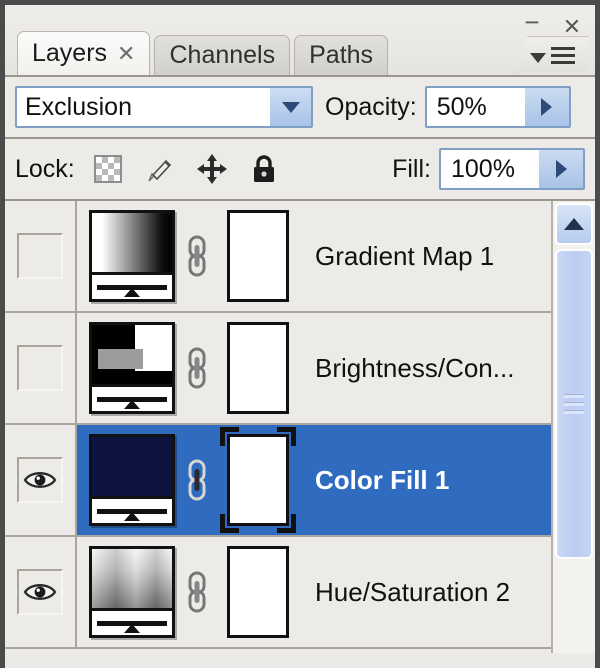 This screenshot has width=600, height=668. I want to click on lock-label: Lock:, so click(45, 168).